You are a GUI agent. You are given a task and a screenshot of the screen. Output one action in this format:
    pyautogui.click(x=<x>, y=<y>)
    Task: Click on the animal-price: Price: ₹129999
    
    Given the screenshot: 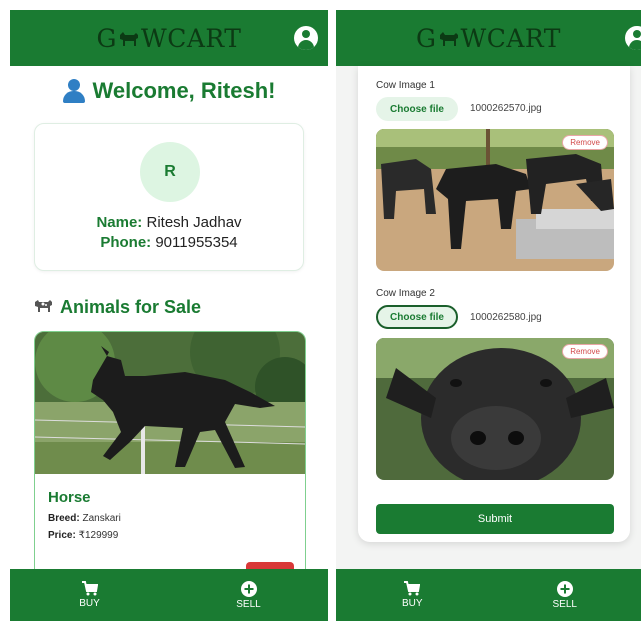 What is the action you would take?
    pyautogui.click(x=83, y=535)
    